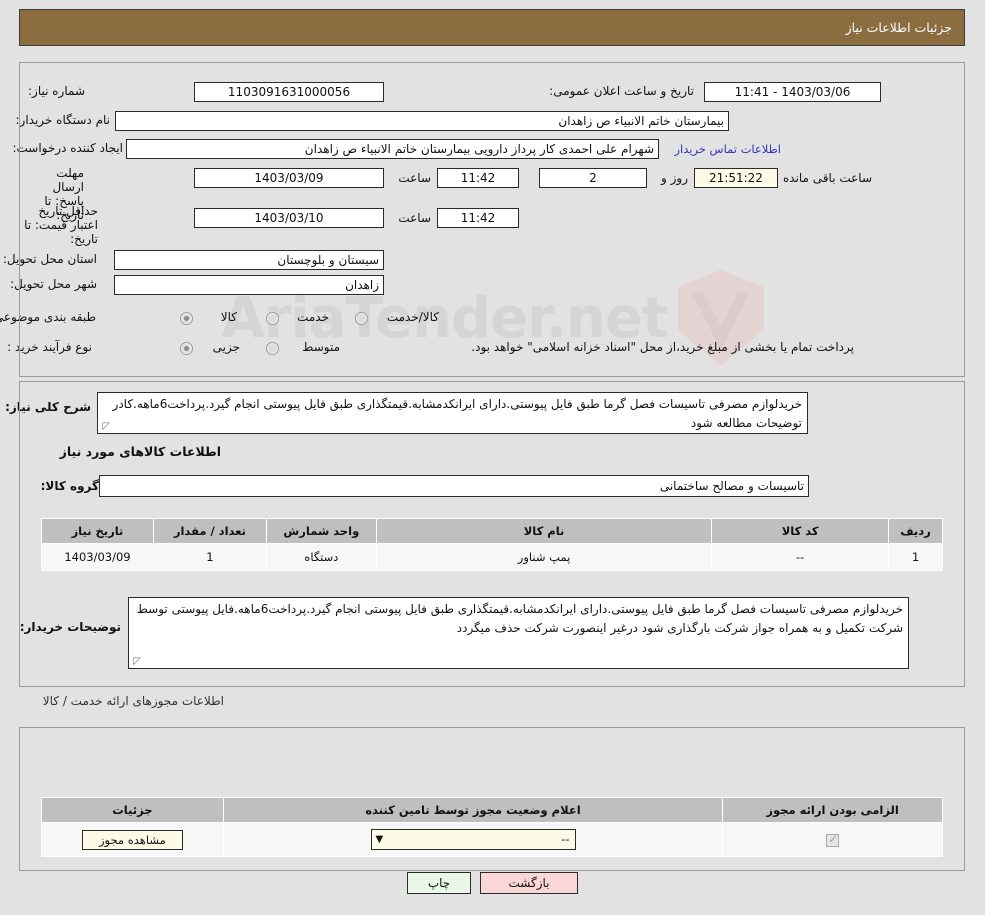  Describe the element at coordinates (544, 557) in the screenshot. I see `cell-name: پمپ شناور` at that location.